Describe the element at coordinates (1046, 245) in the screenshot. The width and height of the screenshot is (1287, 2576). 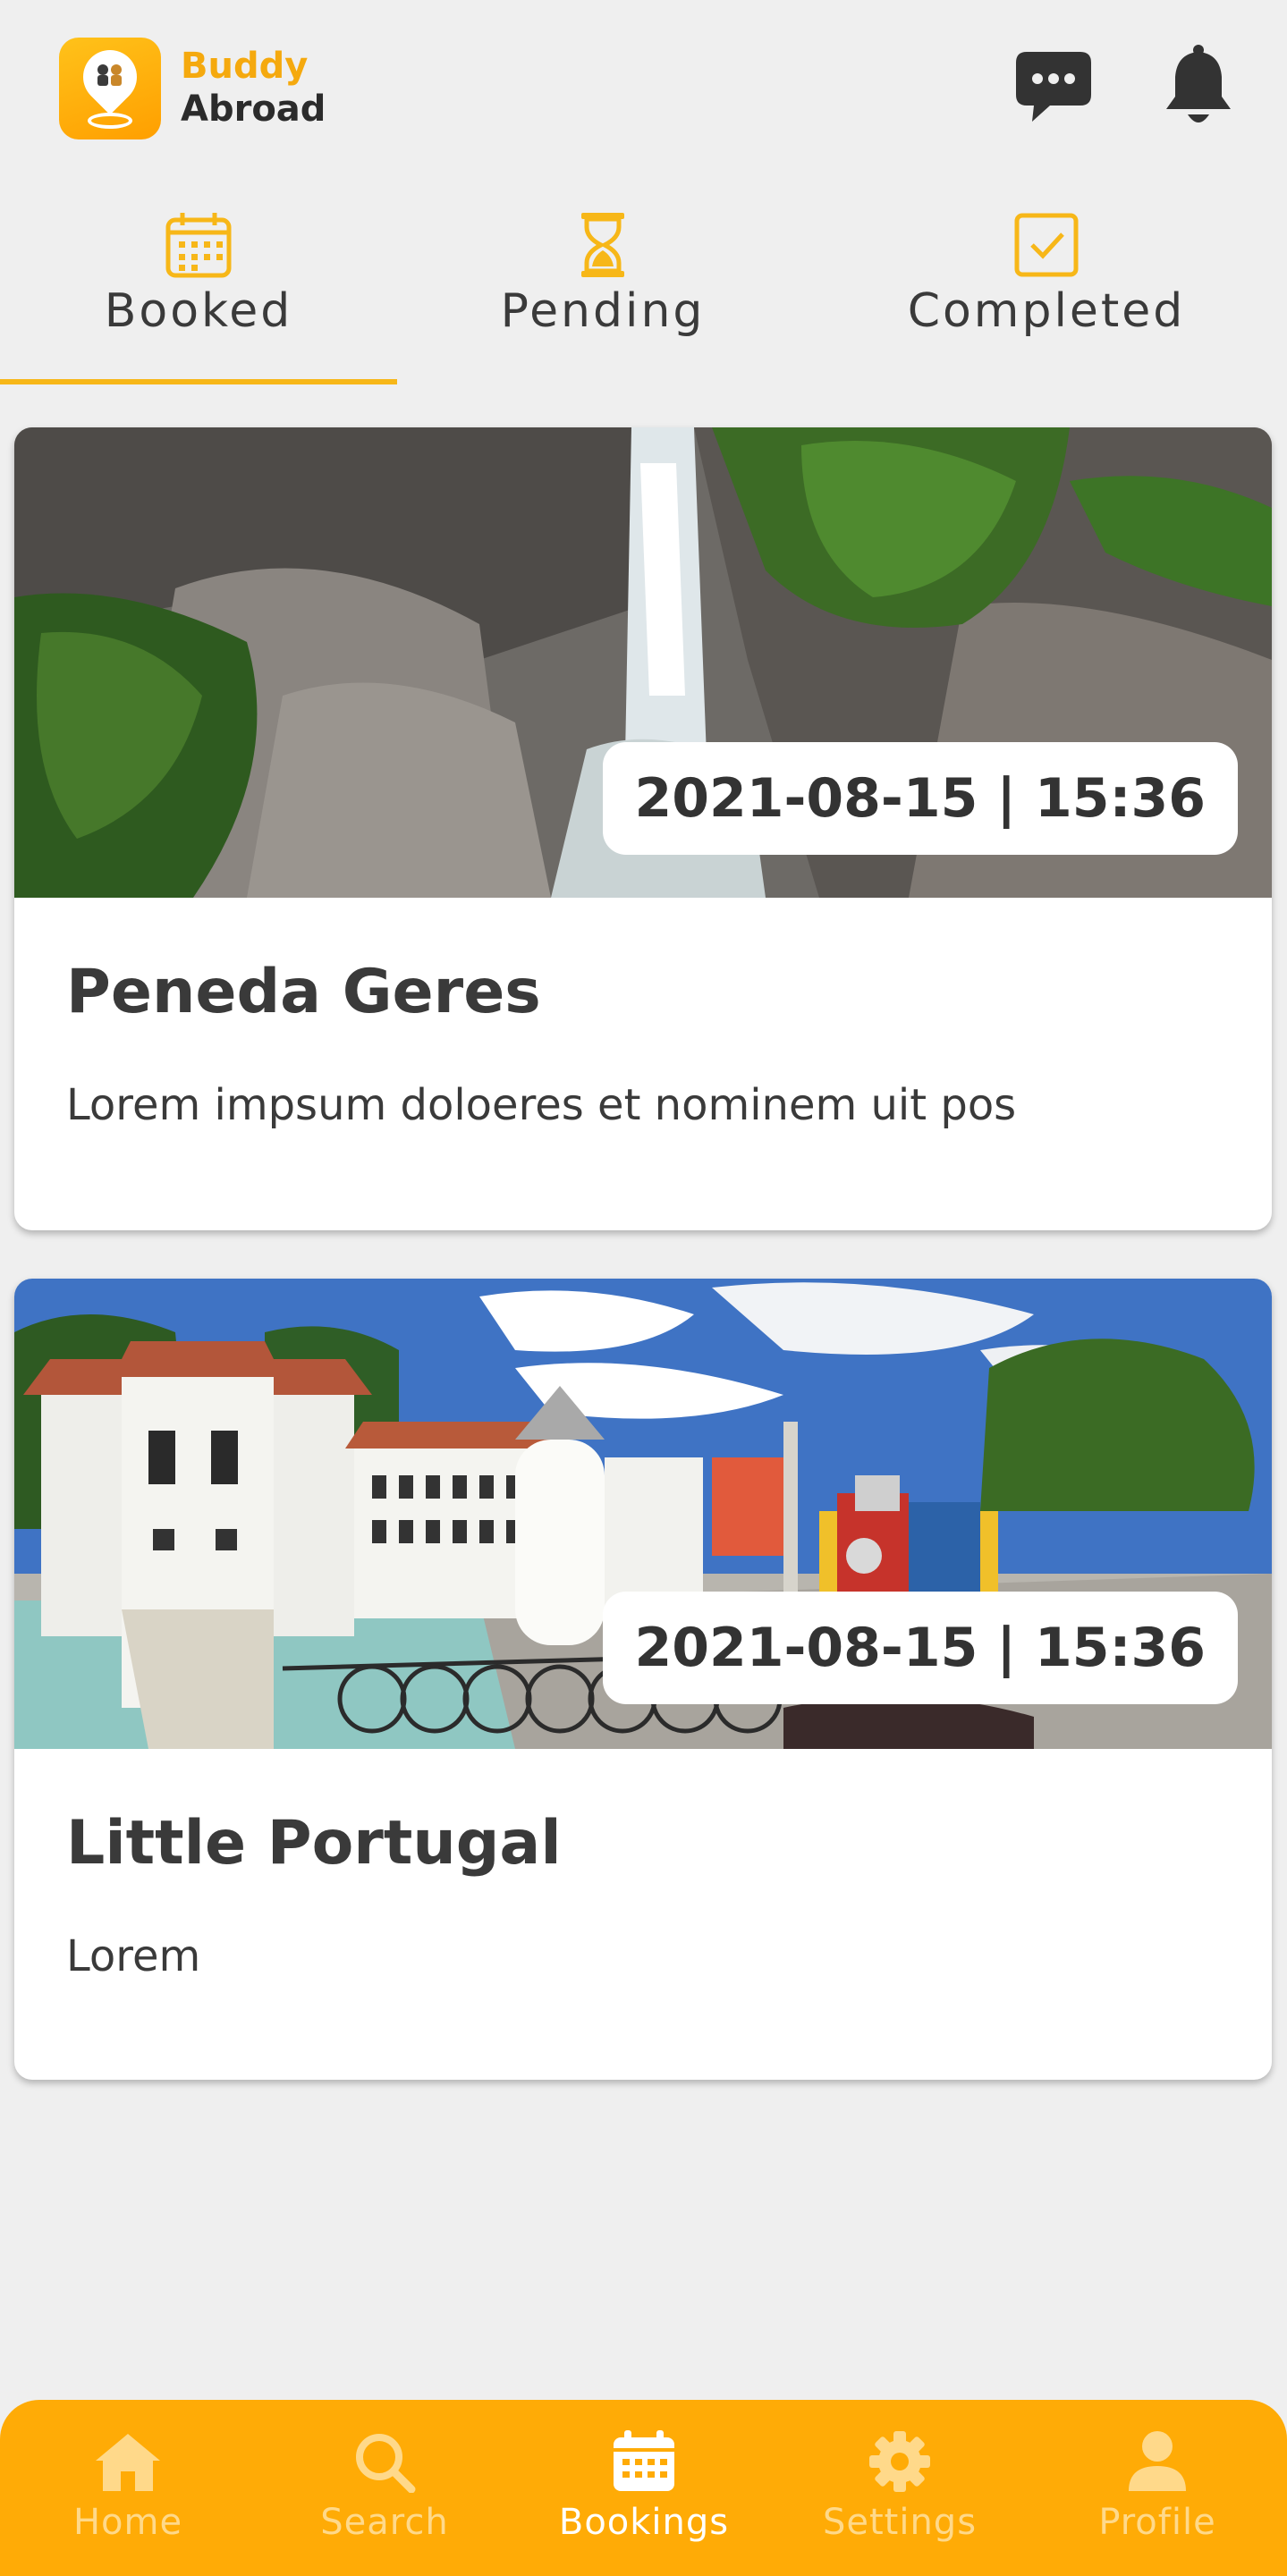
I see `checkbox-icon` at that location.